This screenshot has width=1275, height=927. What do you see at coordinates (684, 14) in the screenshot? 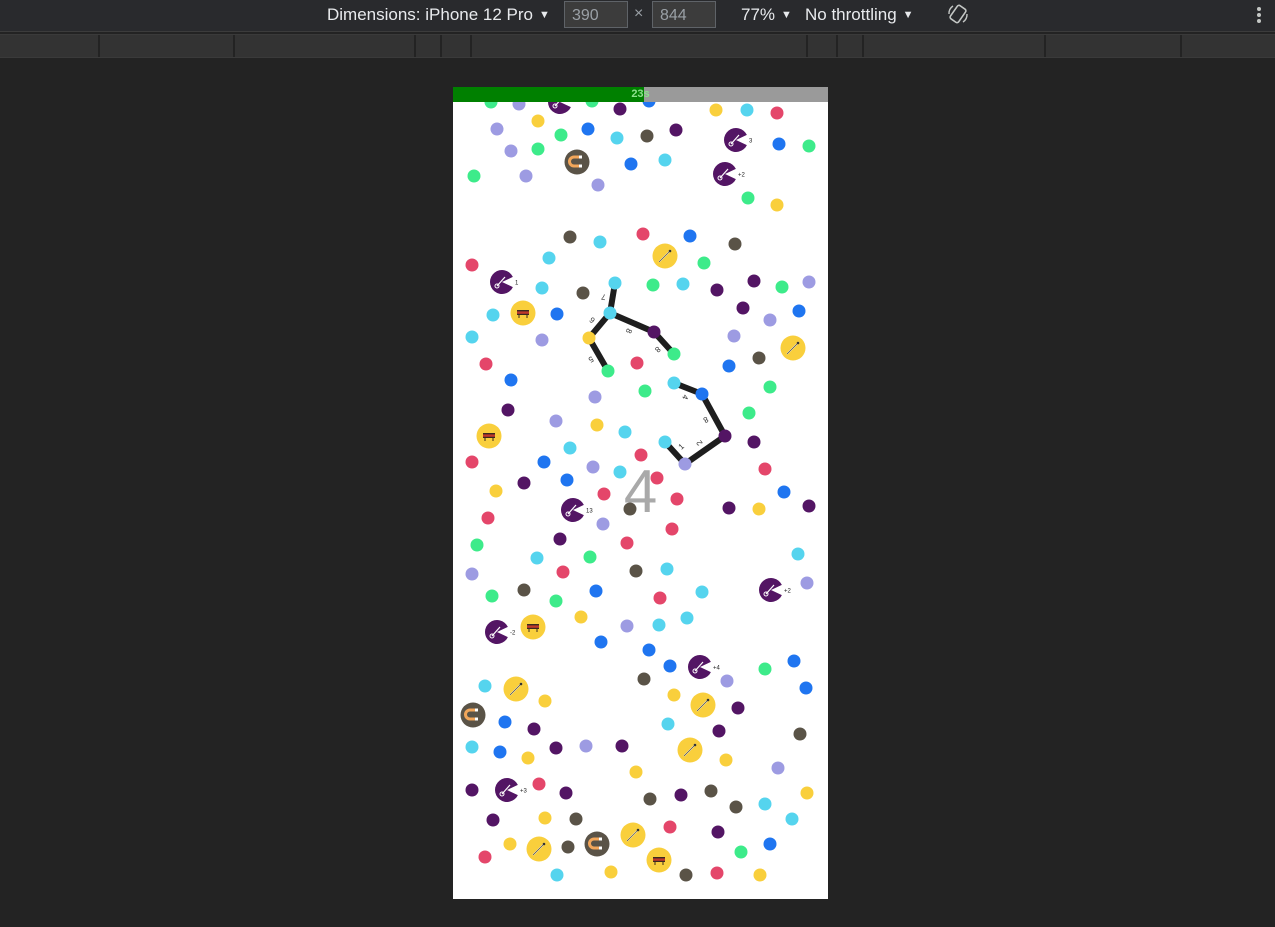
I see `height-input: 844` at bounding box center [684, 14].